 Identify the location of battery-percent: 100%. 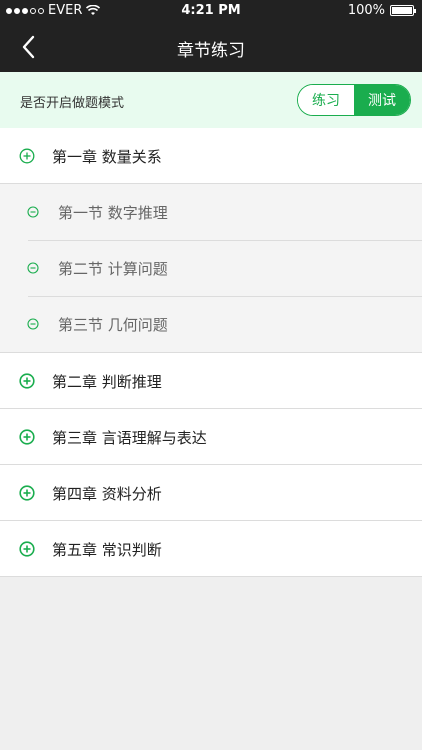
(366, 10).